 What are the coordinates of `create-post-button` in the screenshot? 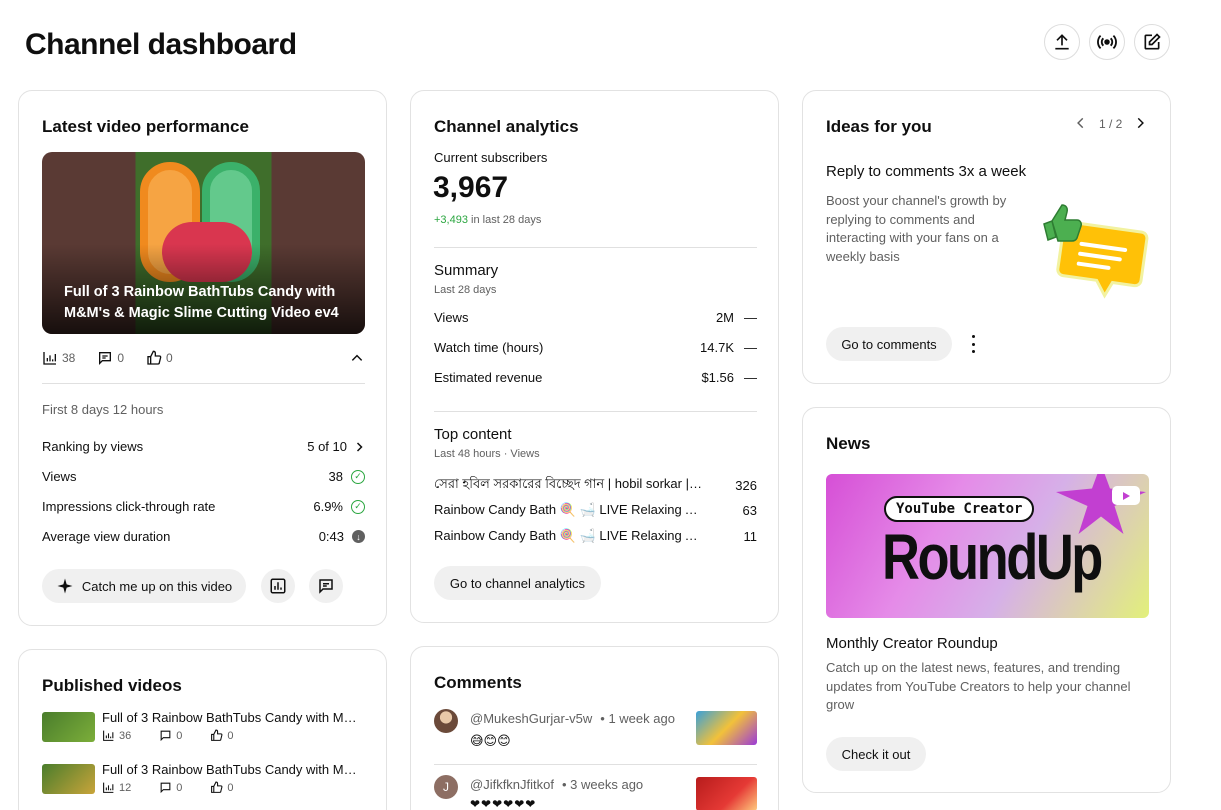 It's located at (1152, 42).